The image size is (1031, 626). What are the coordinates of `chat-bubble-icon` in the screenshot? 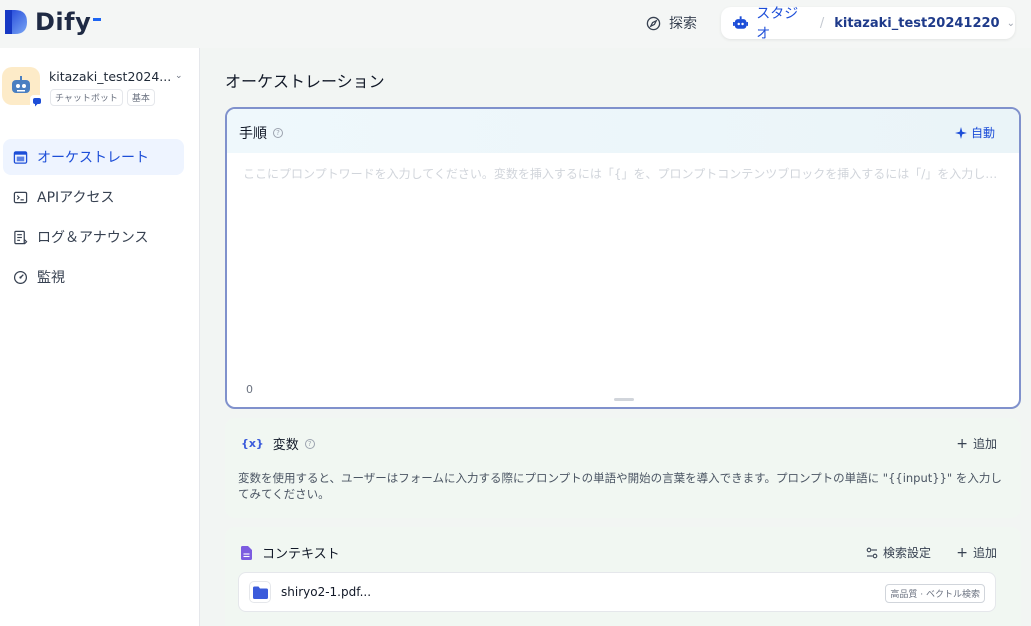 It's located at (37, 102).